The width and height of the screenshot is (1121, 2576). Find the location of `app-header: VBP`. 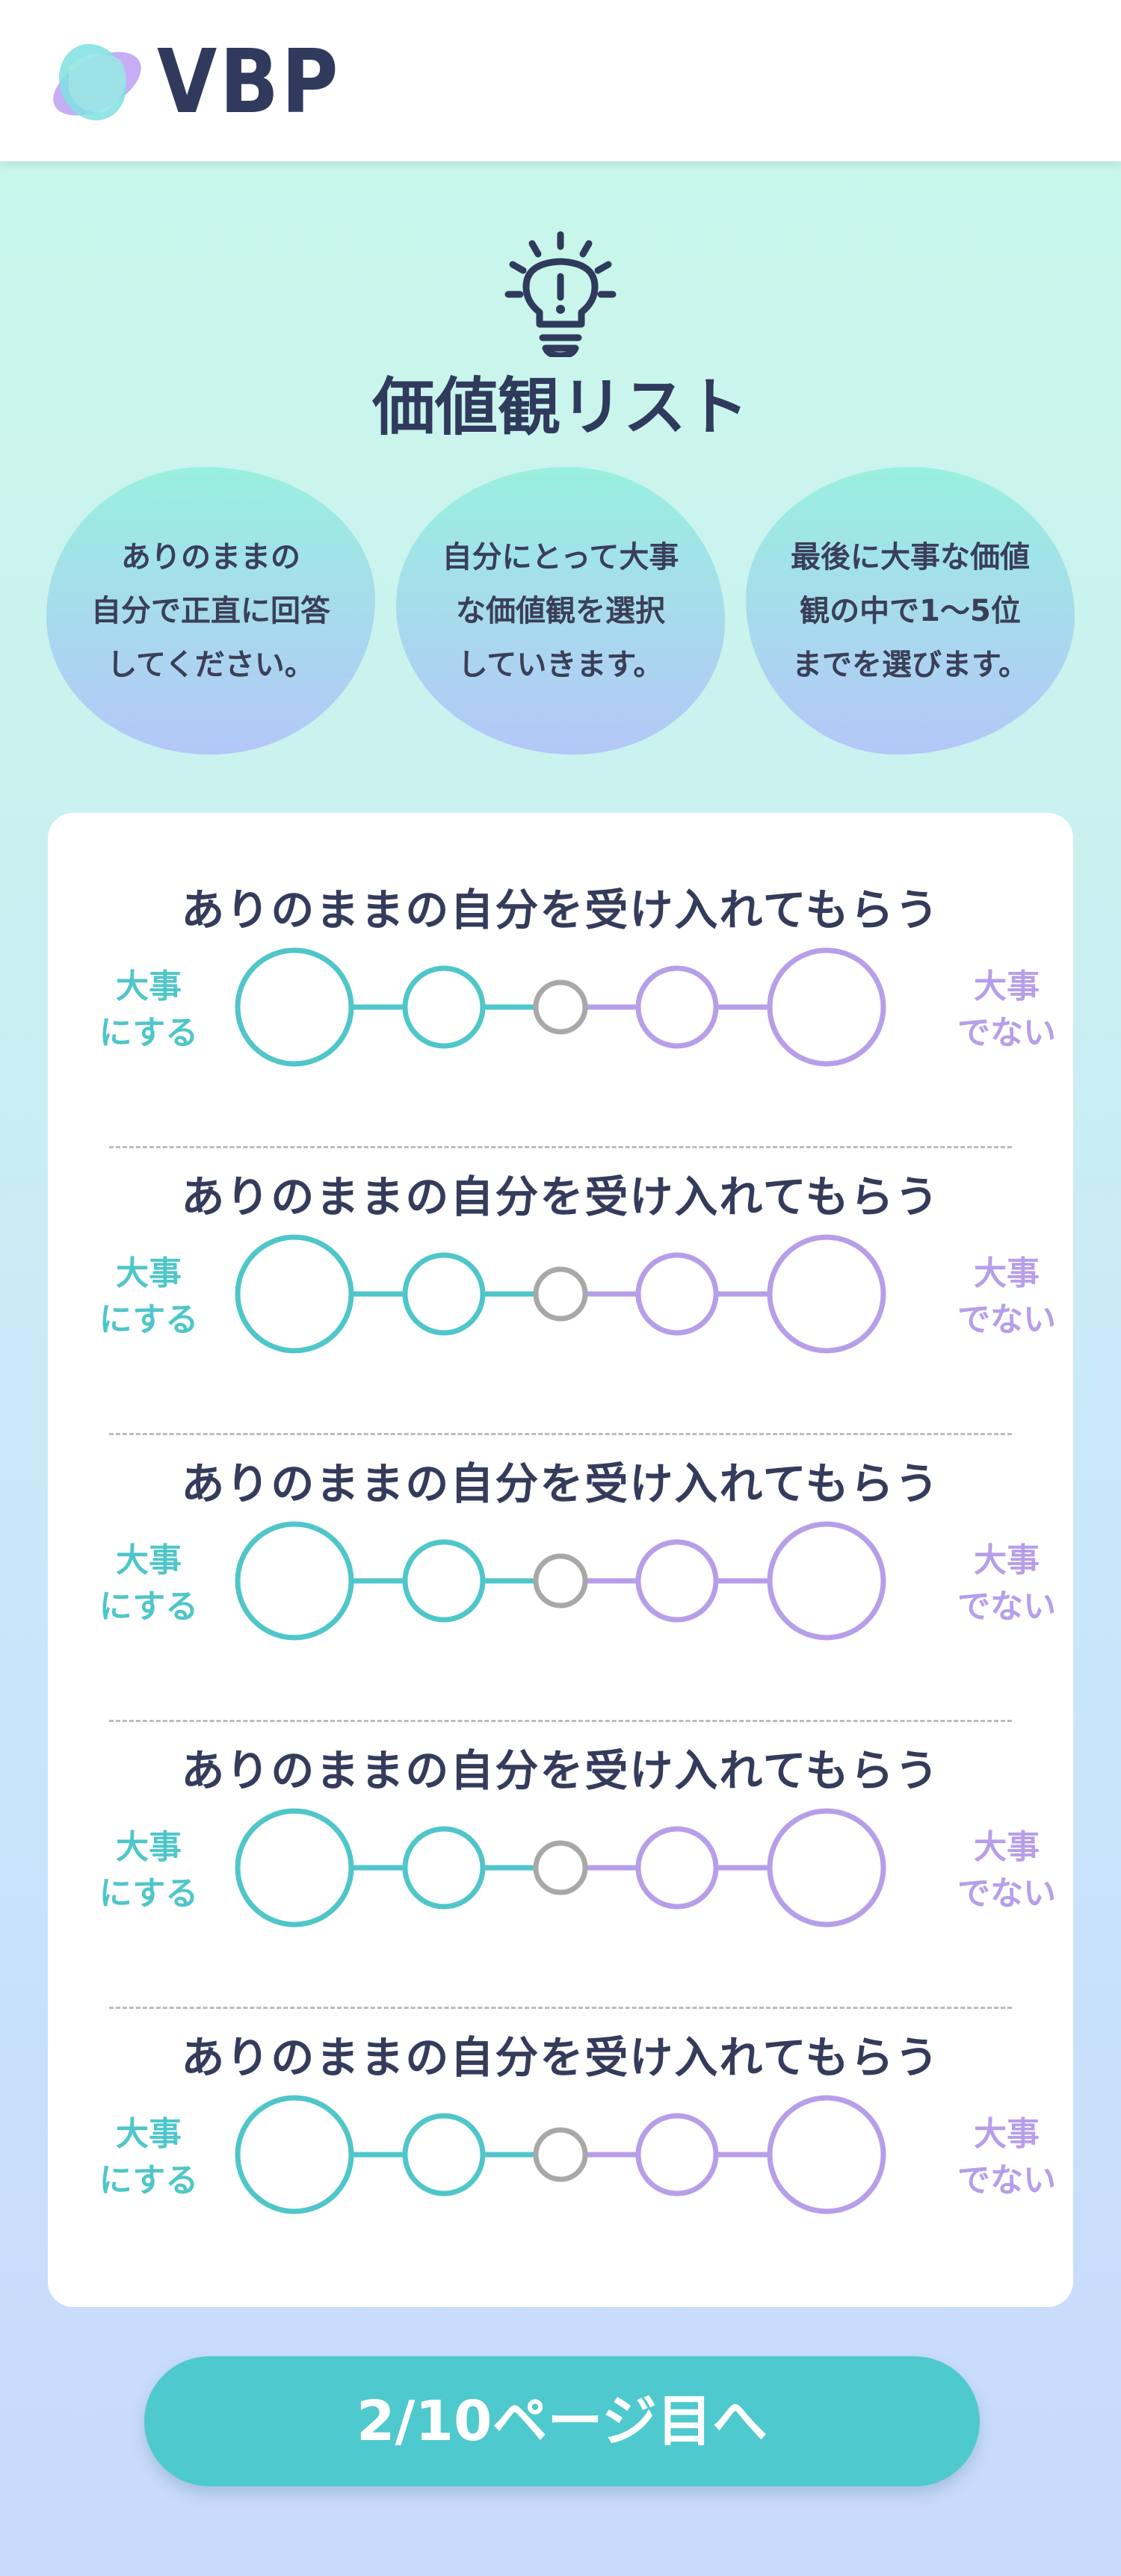

app-header: VBP is located at coordinates (560, 80).